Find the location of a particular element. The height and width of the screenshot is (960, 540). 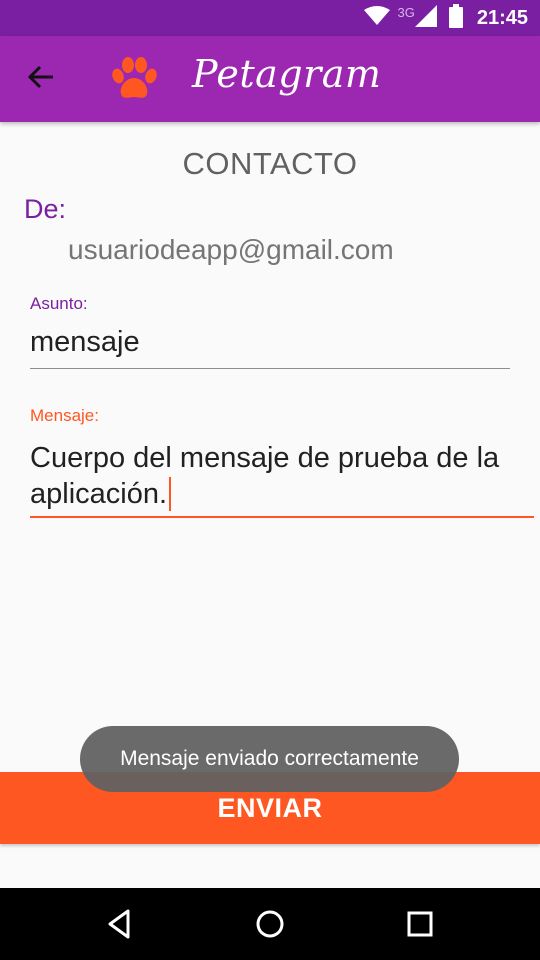

subject-value: mensaje is located at coordinates (85, 342).